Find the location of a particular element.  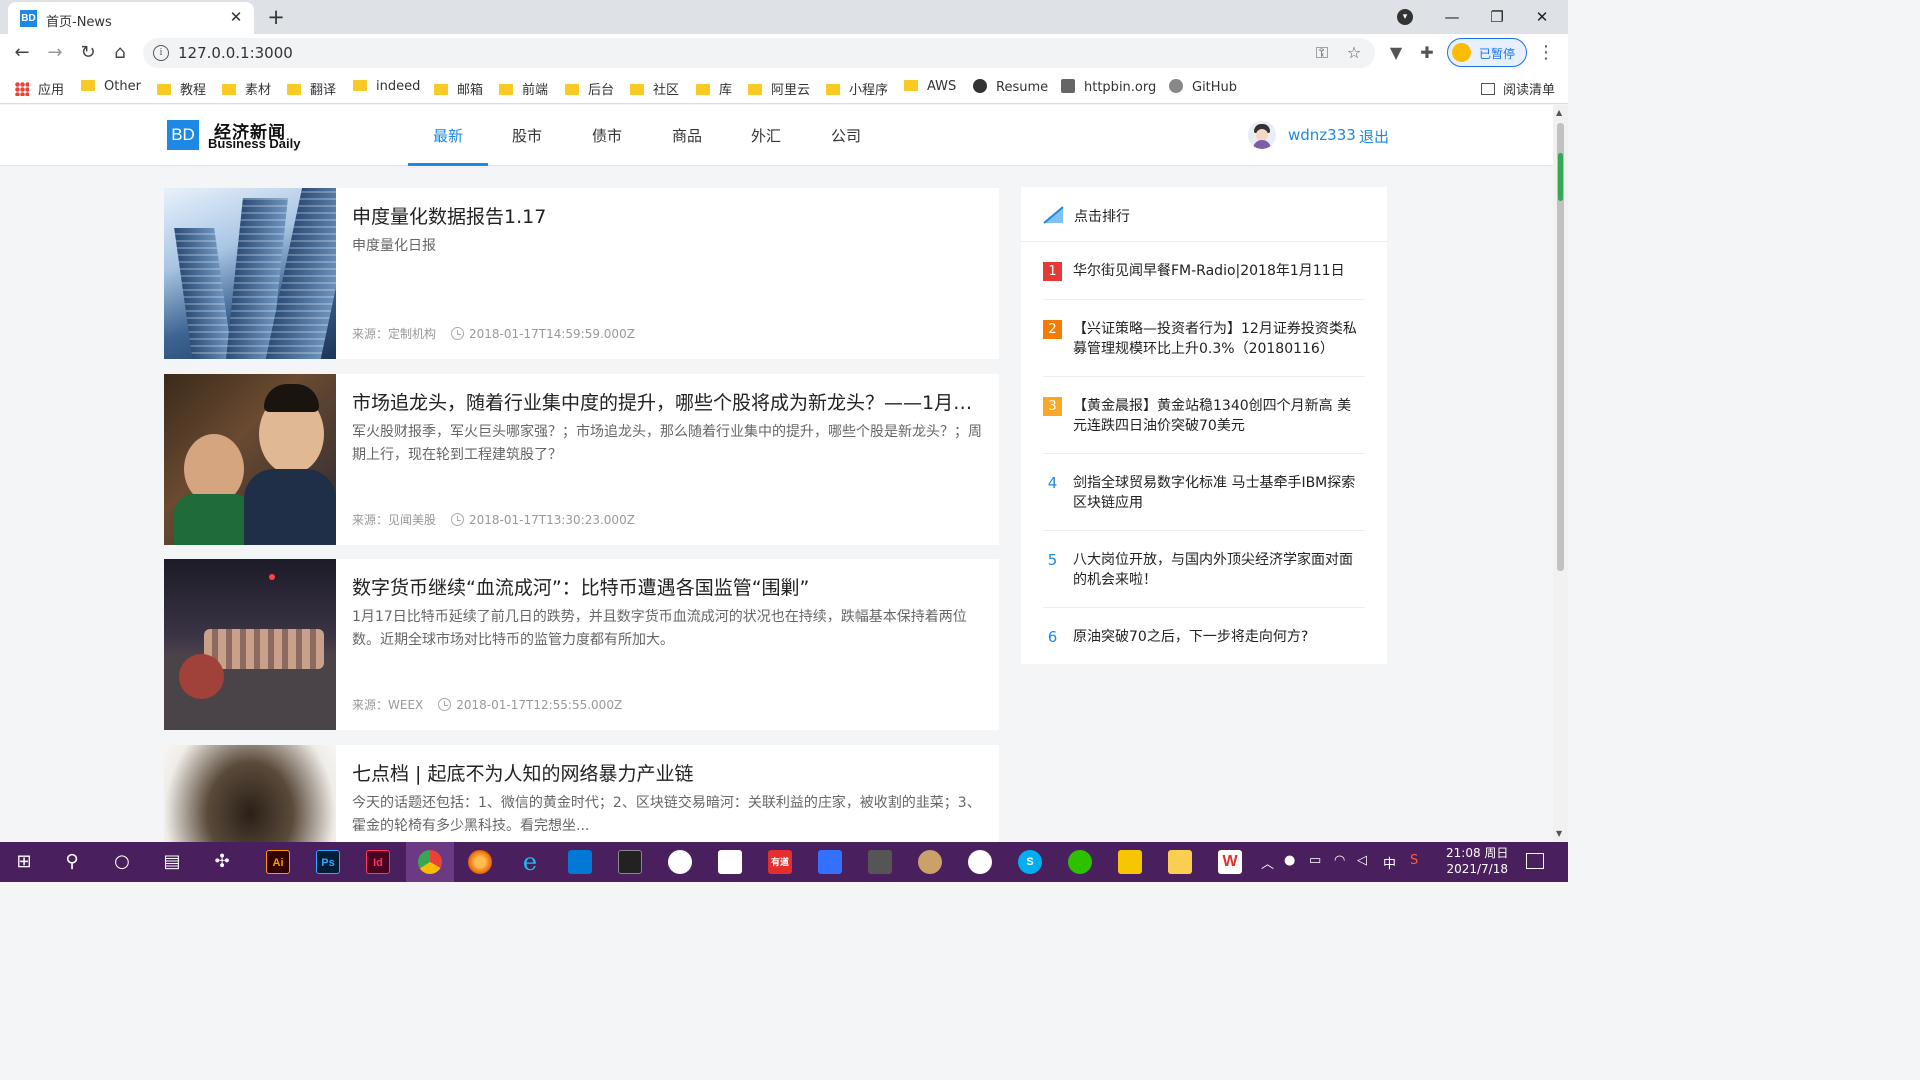

restore-icon: ❐ is located at coordinates (1497, 17).